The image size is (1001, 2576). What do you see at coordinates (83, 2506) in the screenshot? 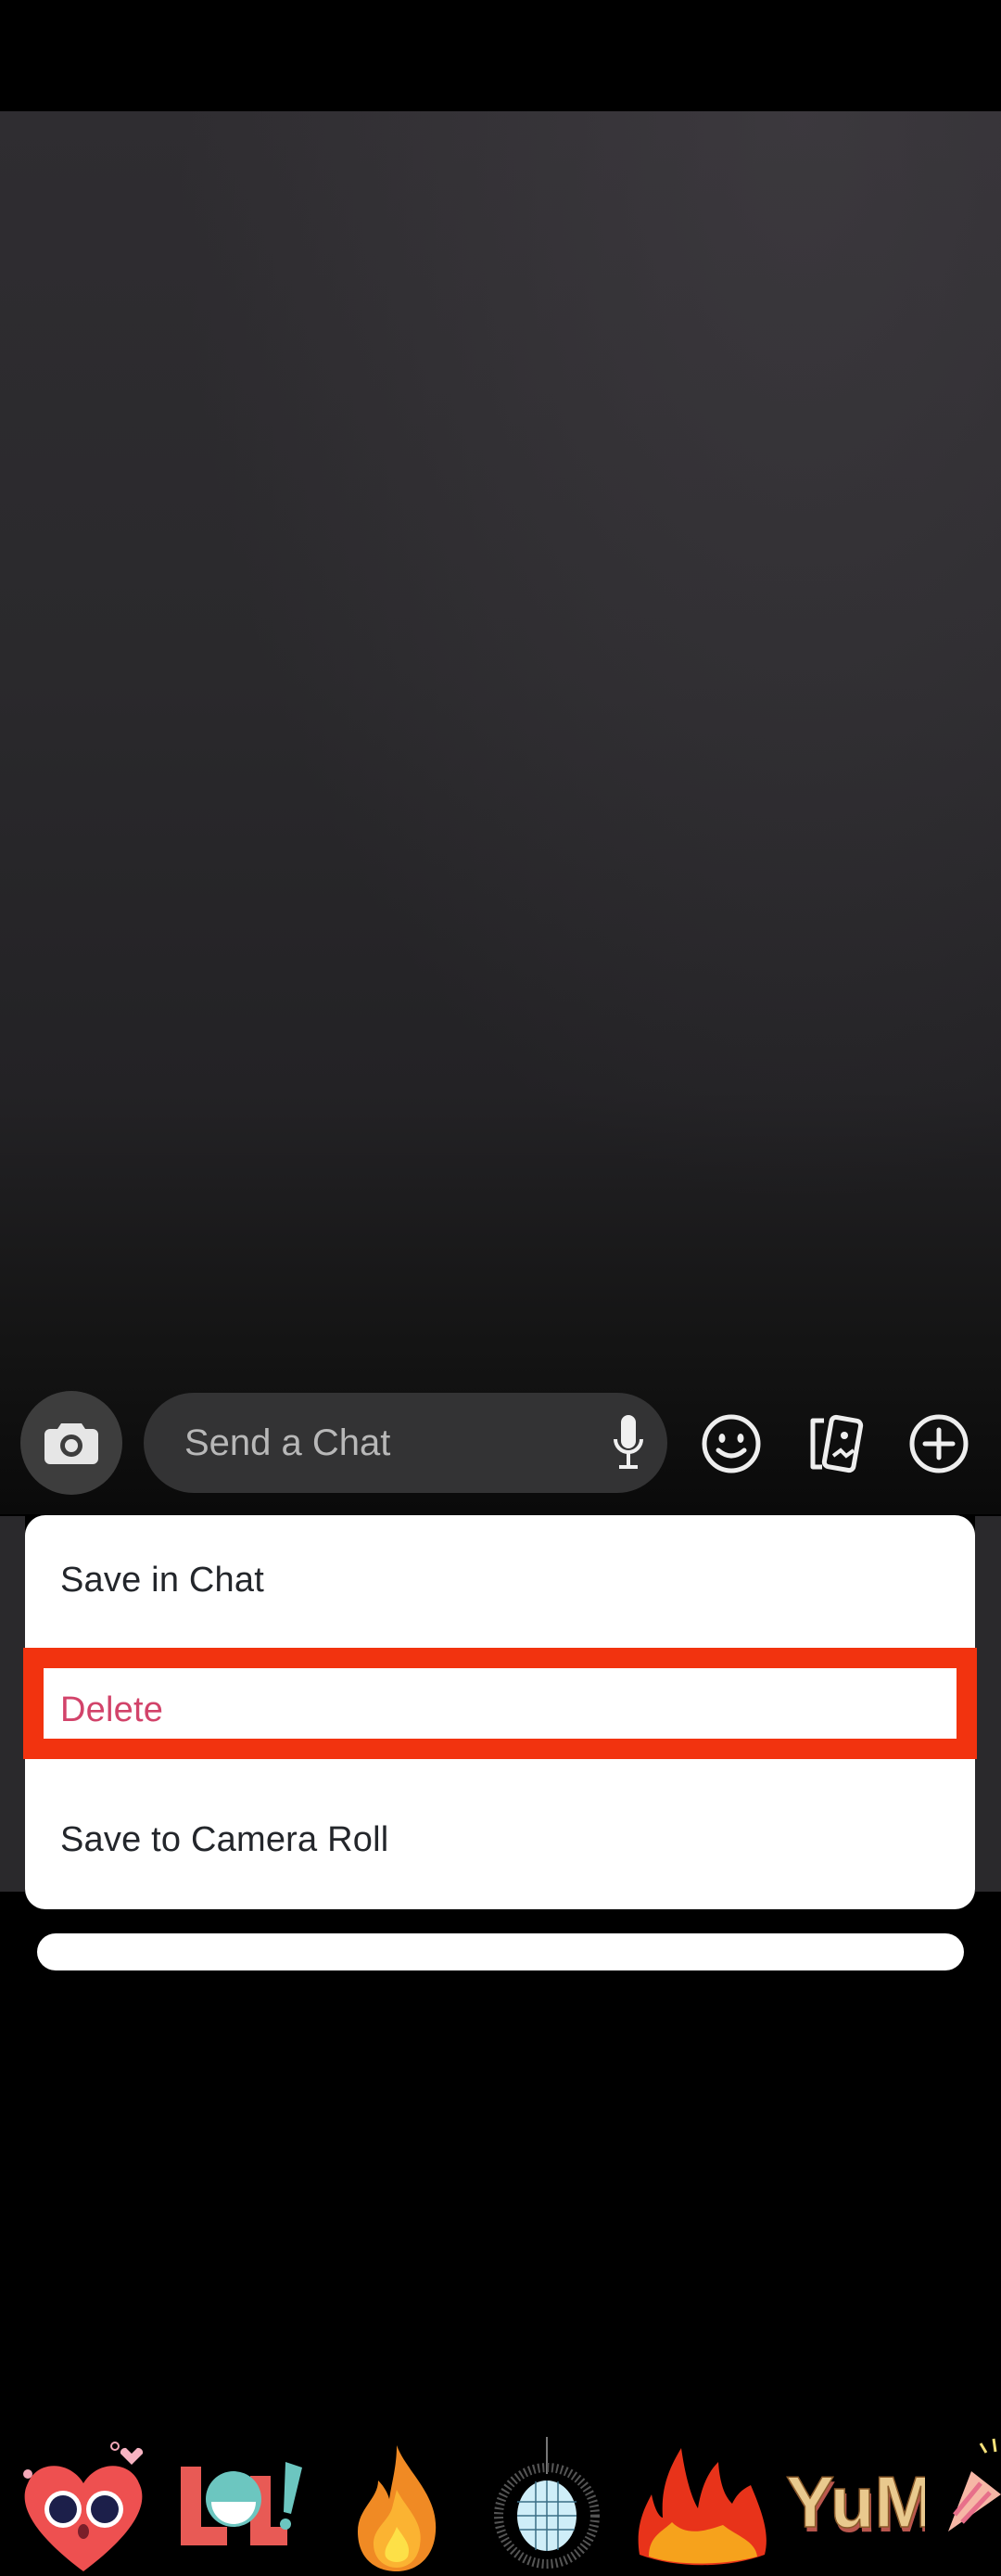
I see `heart-face-sticker` at bounding box center [83, 2506].